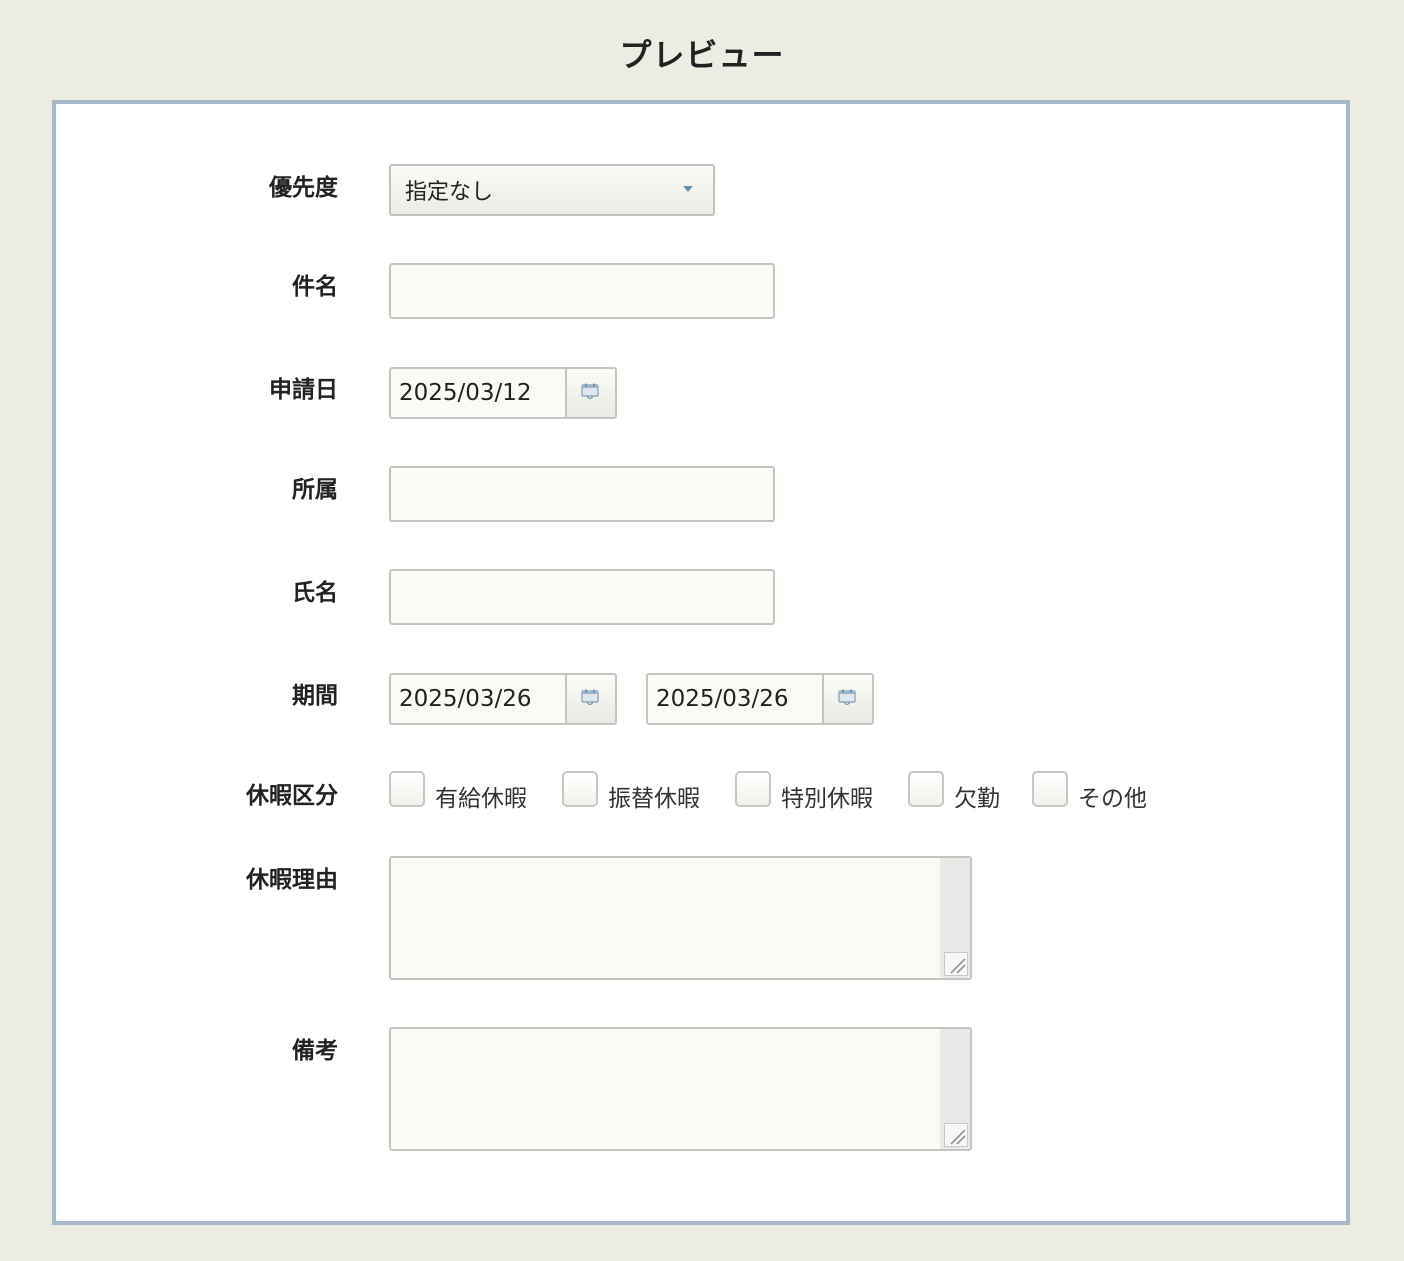  I want to click on department-input, so click(582, 494).